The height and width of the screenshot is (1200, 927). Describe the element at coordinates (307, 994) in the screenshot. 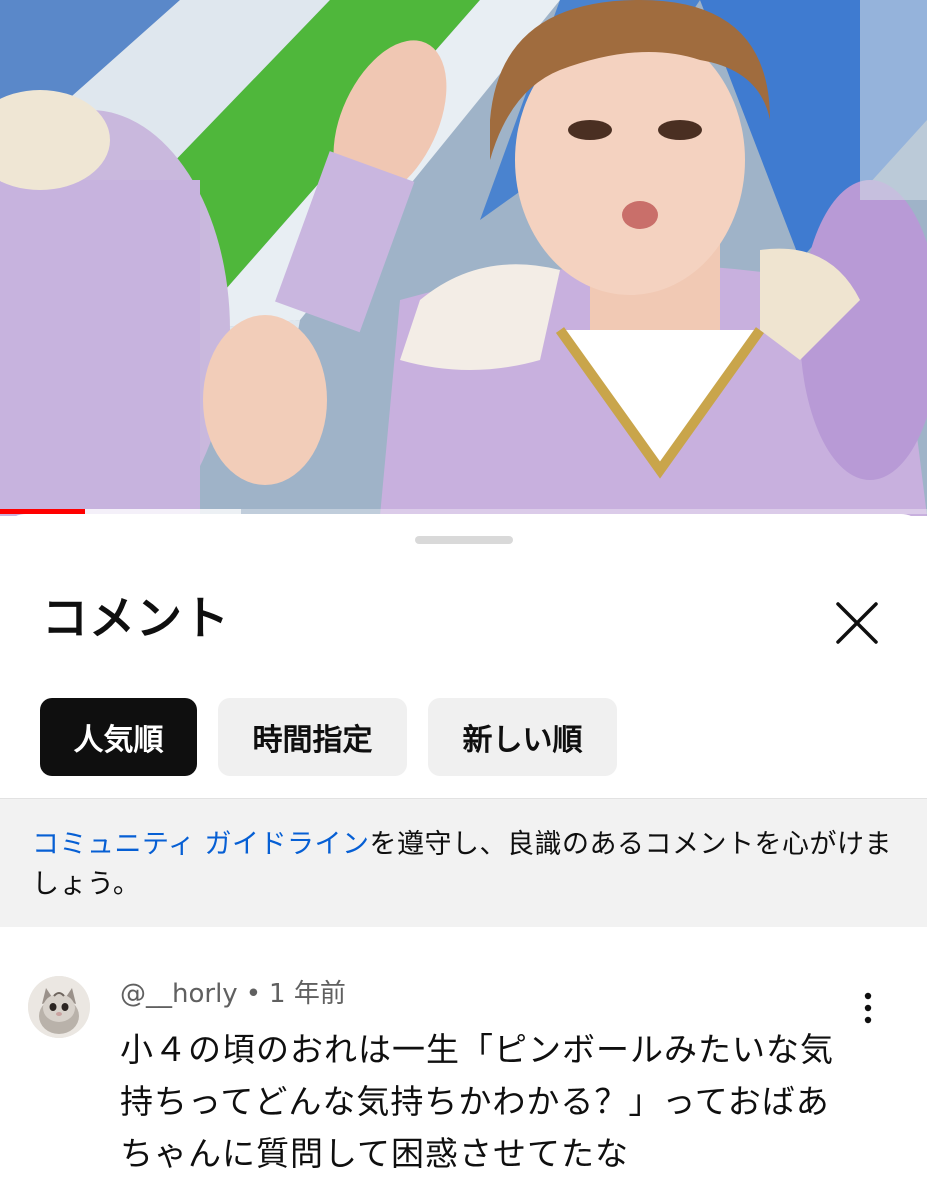

I see `comment-time: 1 年前` at that location.